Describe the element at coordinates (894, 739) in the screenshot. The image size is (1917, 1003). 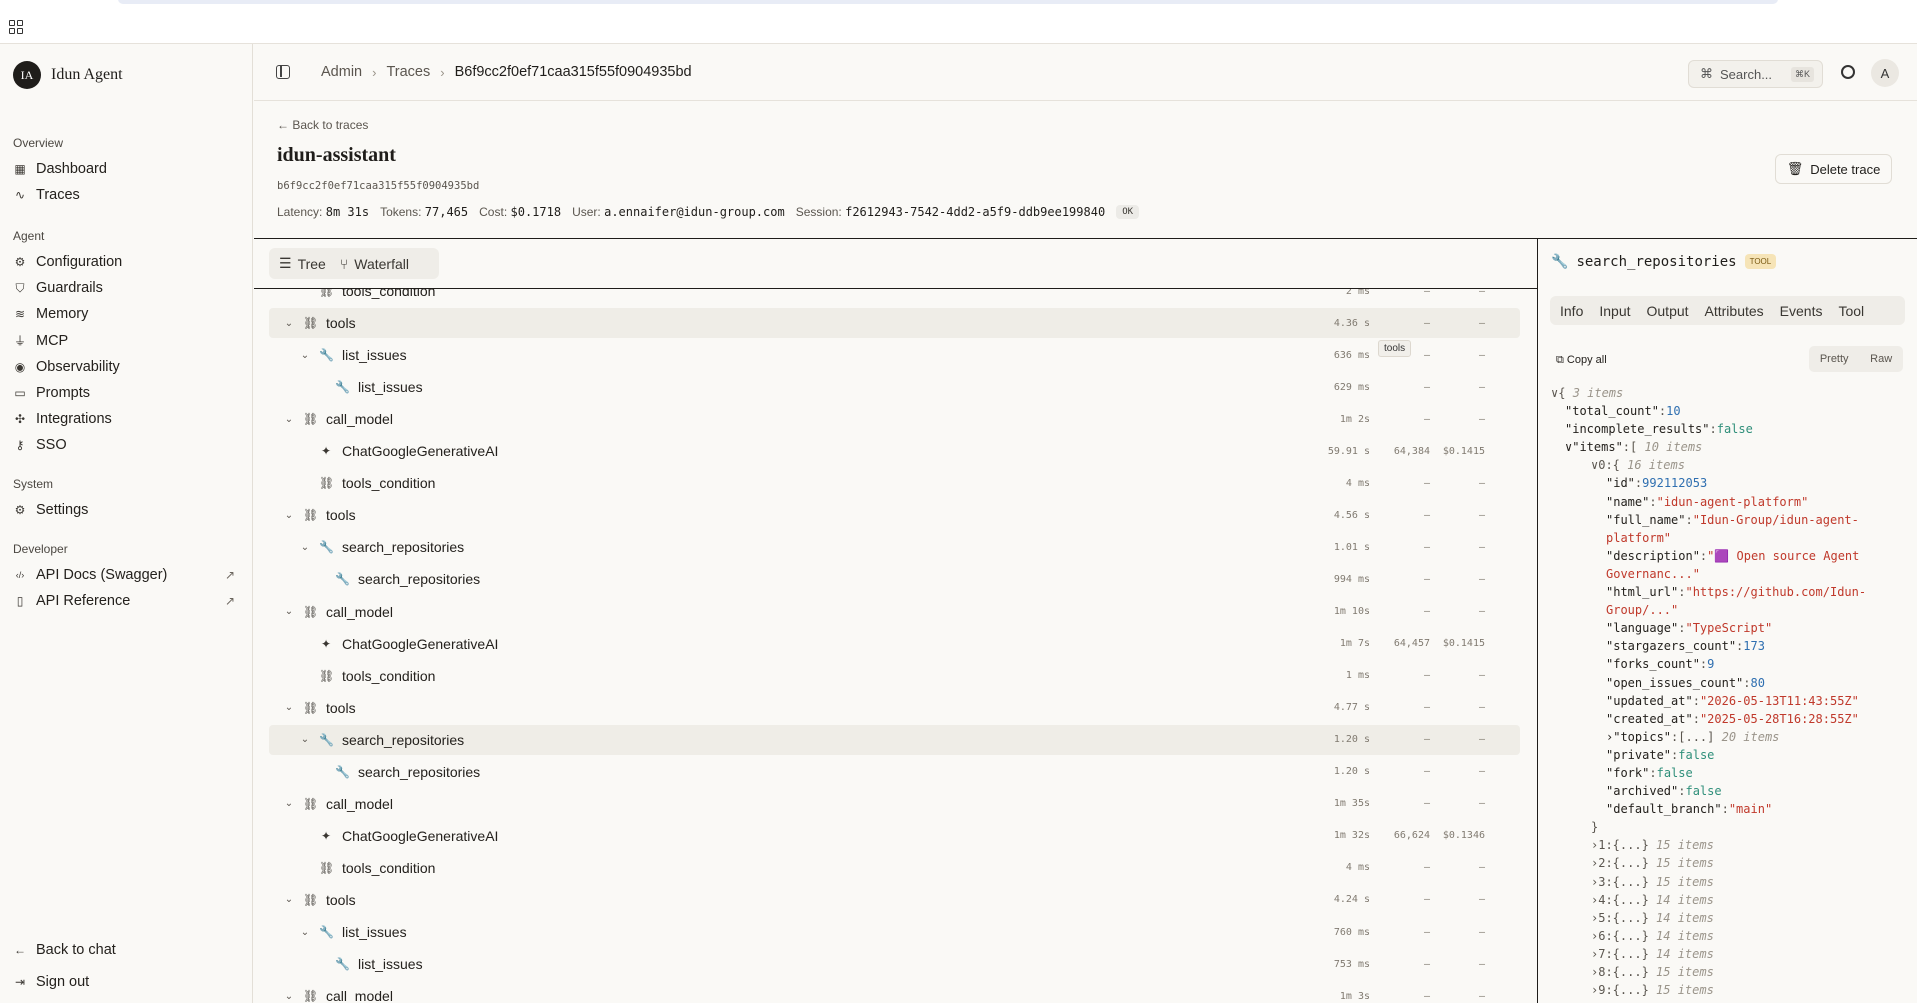
I see `span-row: ⌄ 🔧 search_repositories 1.20 s – –` at that location.